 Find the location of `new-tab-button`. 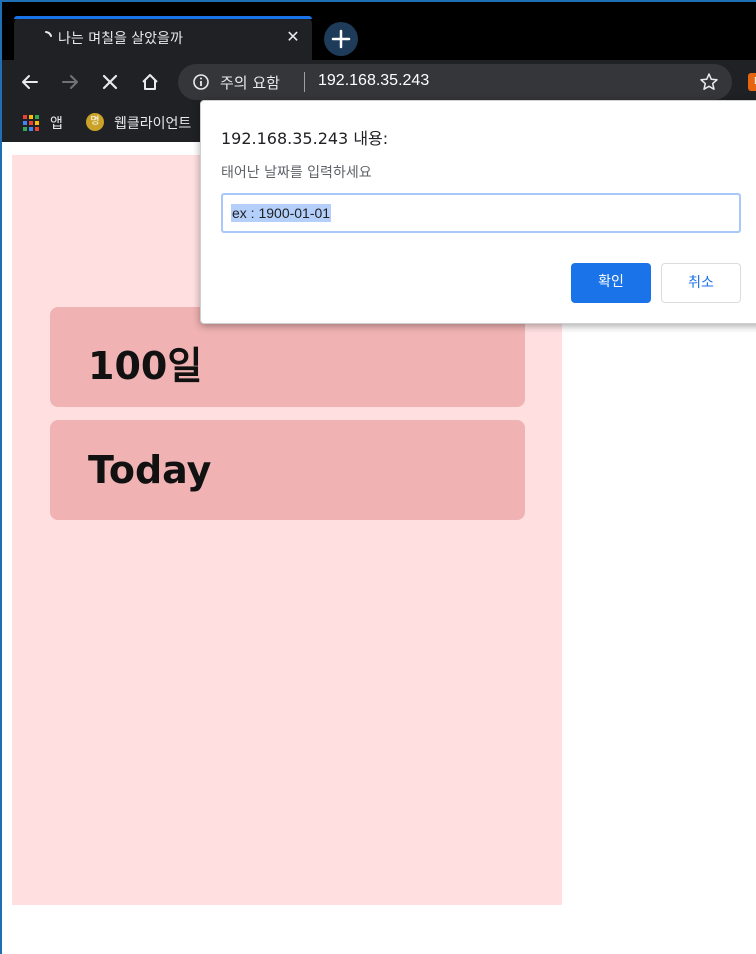

new-tab-button is located at coordinates (341, 39).